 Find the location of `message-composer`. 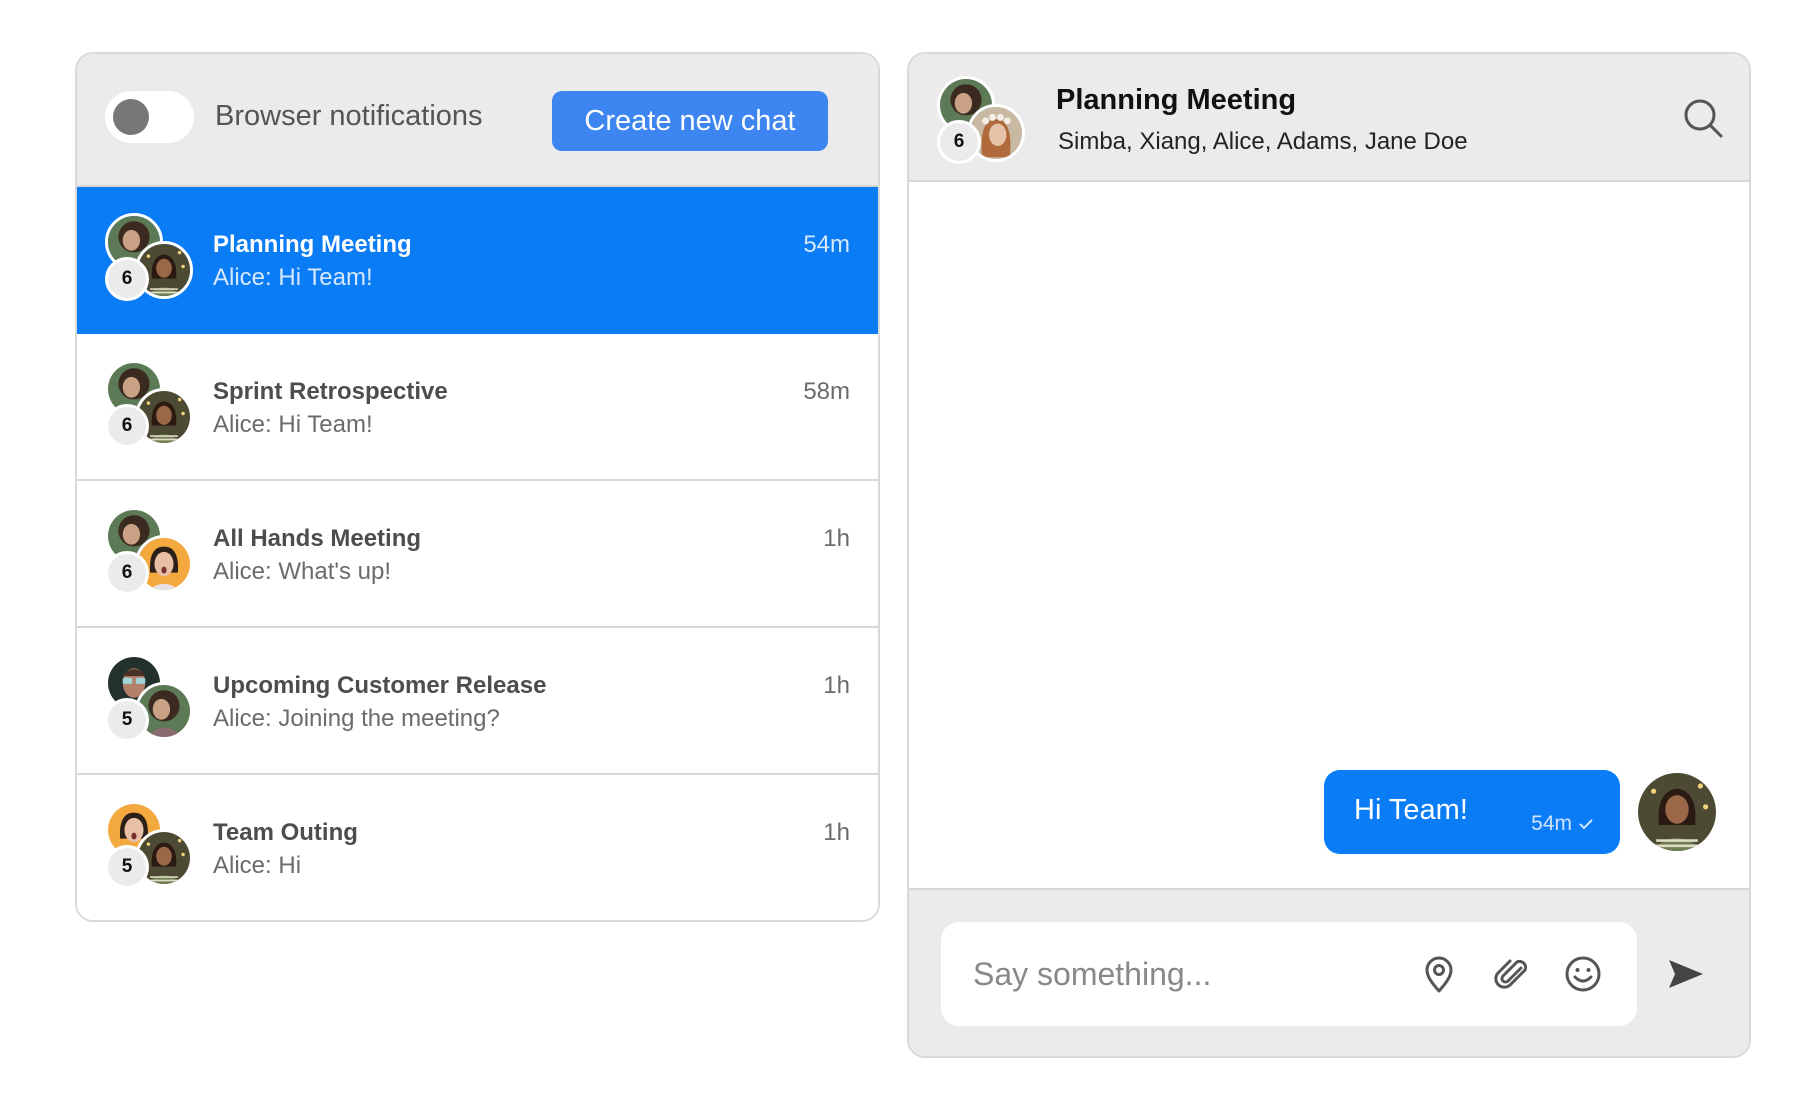

message-composer is located at coordinates (1329, 972).